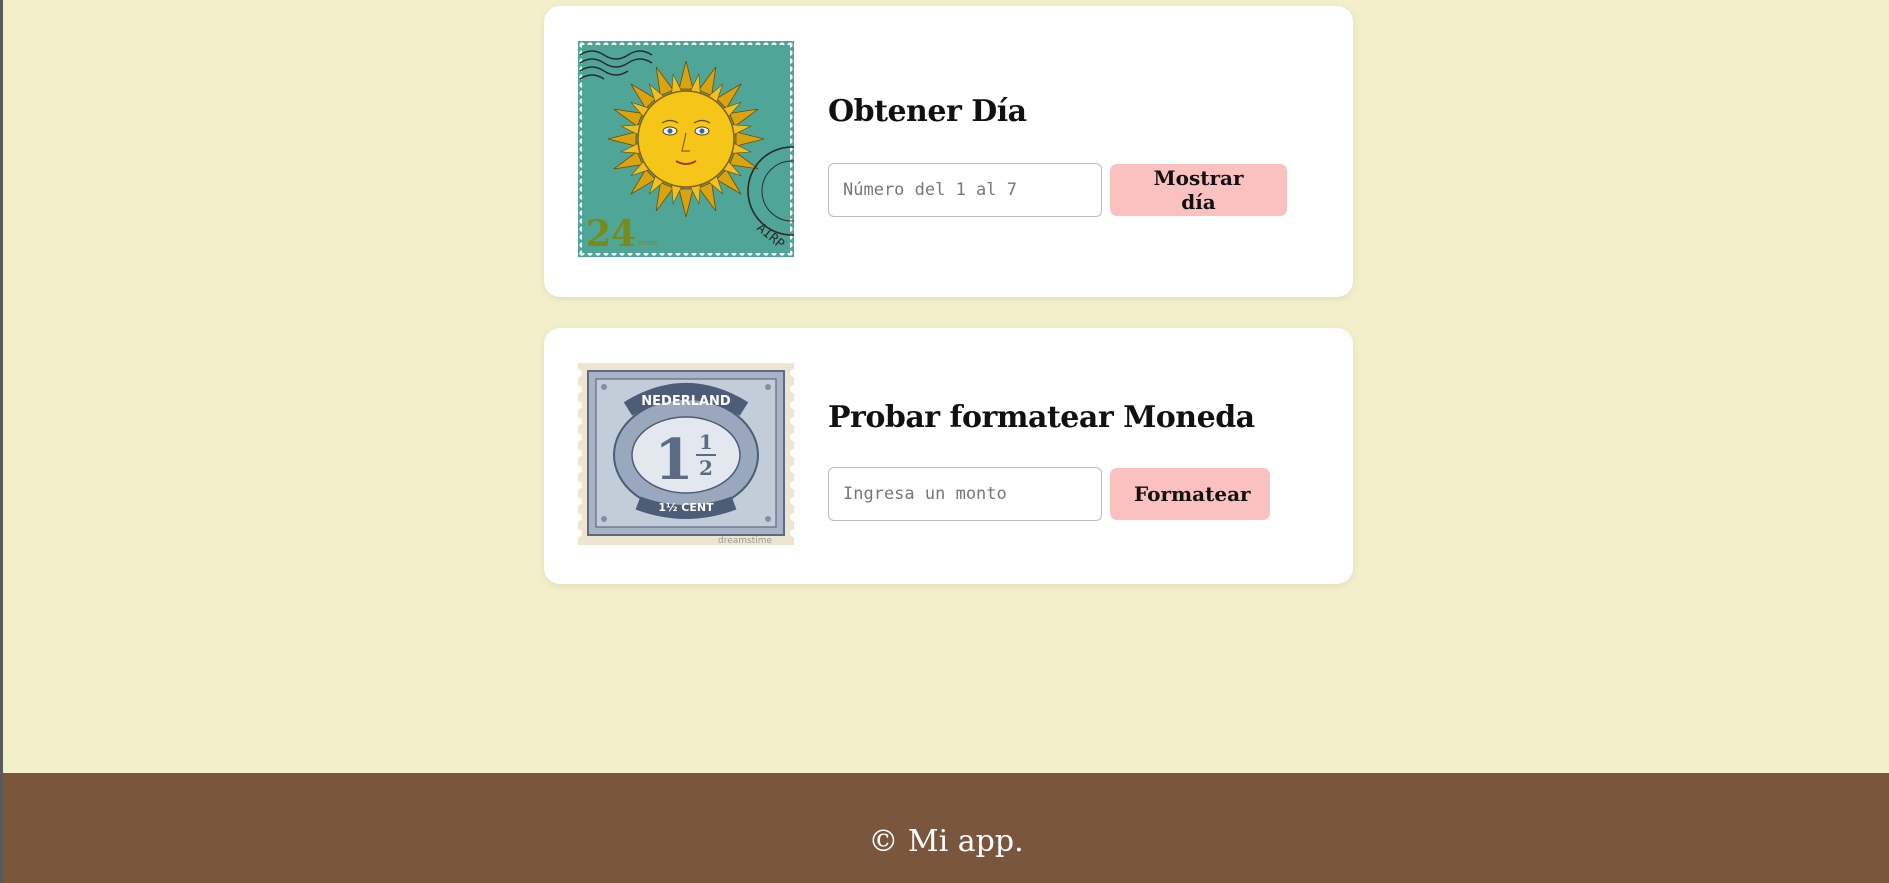 The width and height of the screenshot is (1889, 883). What do you see at coordinates (686, 507) in the screenshot?
I see `svg-text: 1½ CENT` at bounding box center [686, 507].